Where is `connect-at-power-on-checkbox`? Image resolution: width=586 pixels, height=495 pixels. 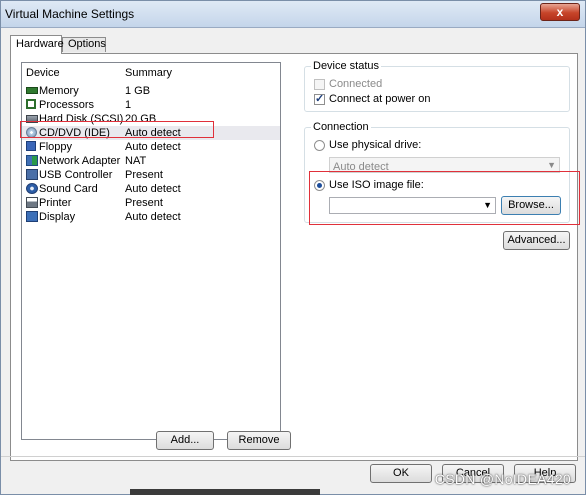 connect-at-power-on-checkbox is located at coordinates (319, 98).